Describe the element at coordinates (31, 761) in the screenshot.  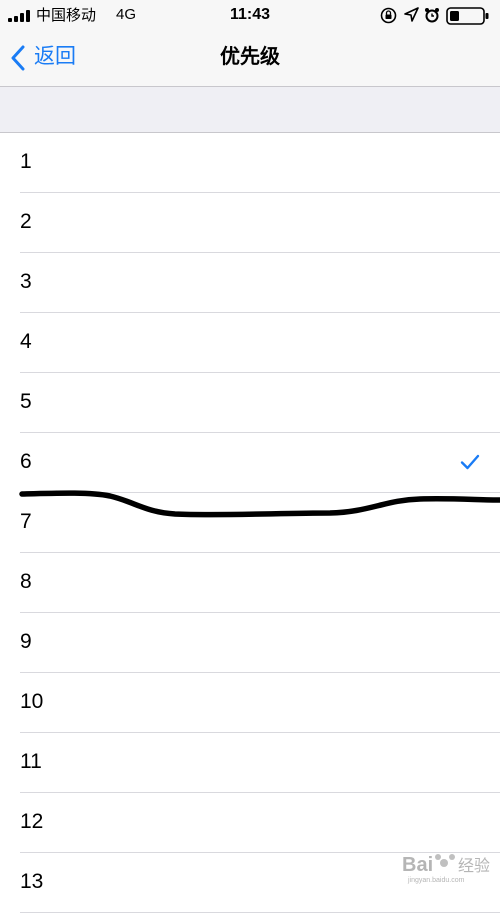
I see `list-item-label: 11` at that location.